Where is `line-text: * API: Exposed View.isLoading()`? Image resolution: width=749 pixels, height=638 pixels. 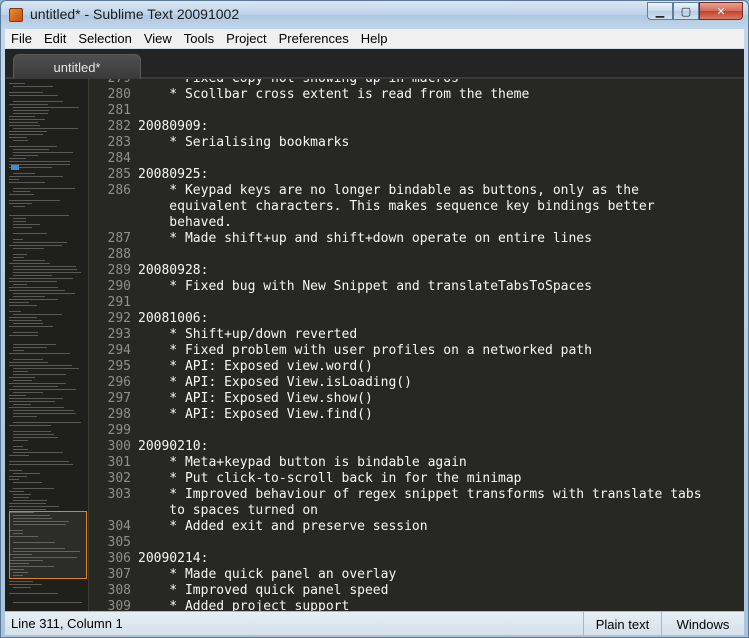
line-text: * API: Exposed View.isLoading() is located at coordinates (275, 382).